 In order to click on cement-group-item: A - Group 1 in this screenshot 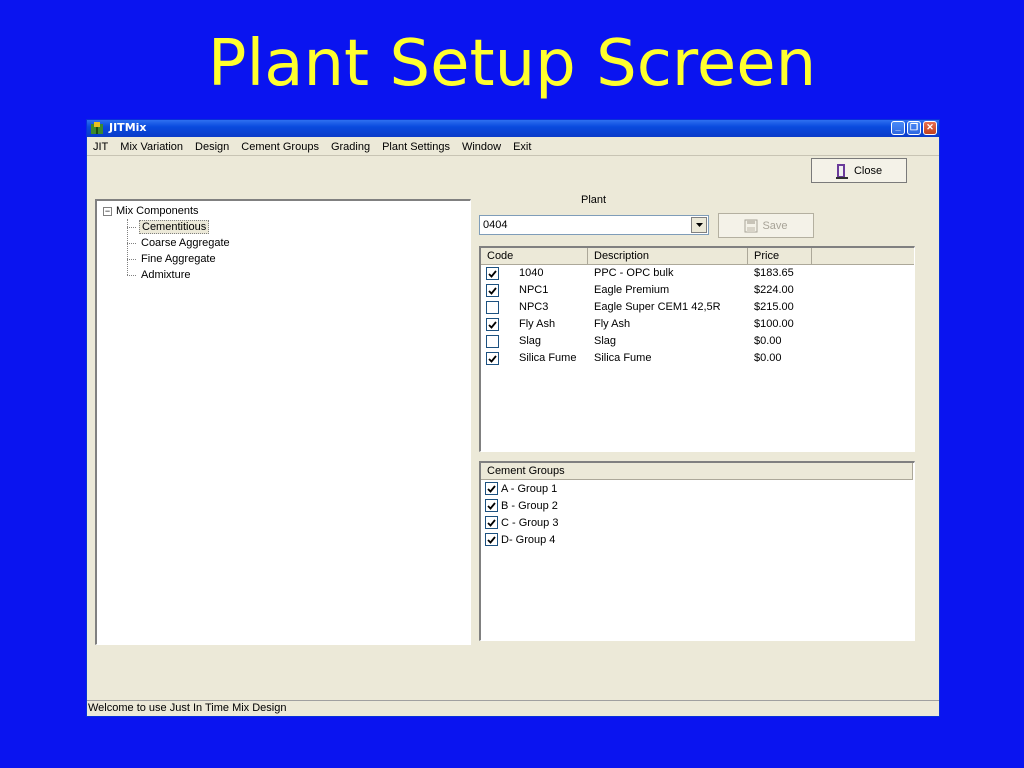, I will do `click(697, 488)`.